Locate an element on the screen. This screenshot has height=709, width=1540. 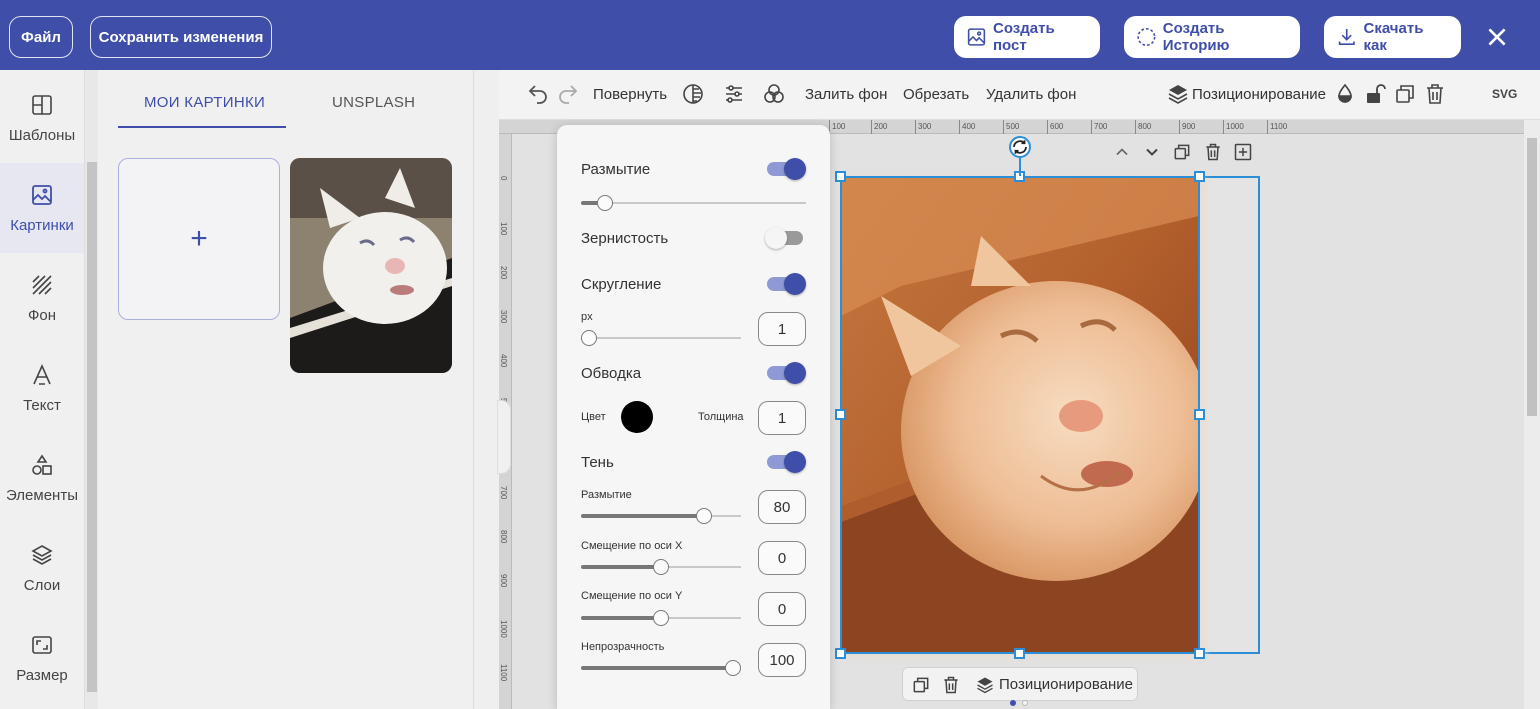
page-dot is located at coordinates (1025, 703).